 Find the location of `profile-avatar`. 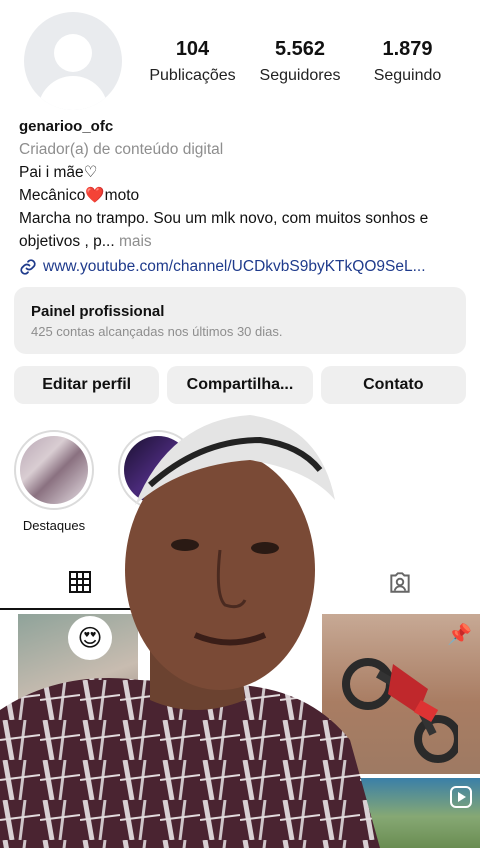

profile-avatar is located at coordinates (73, 61).